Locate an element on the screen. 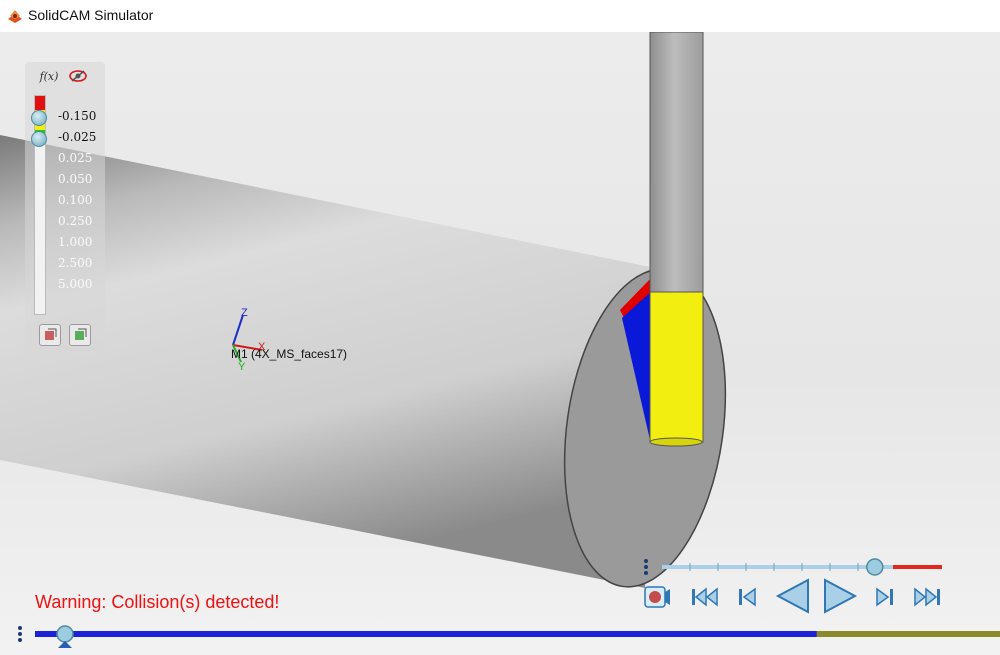 The image size is (1000, 655). play-reverse-icon is located at coordinates (793, 596).